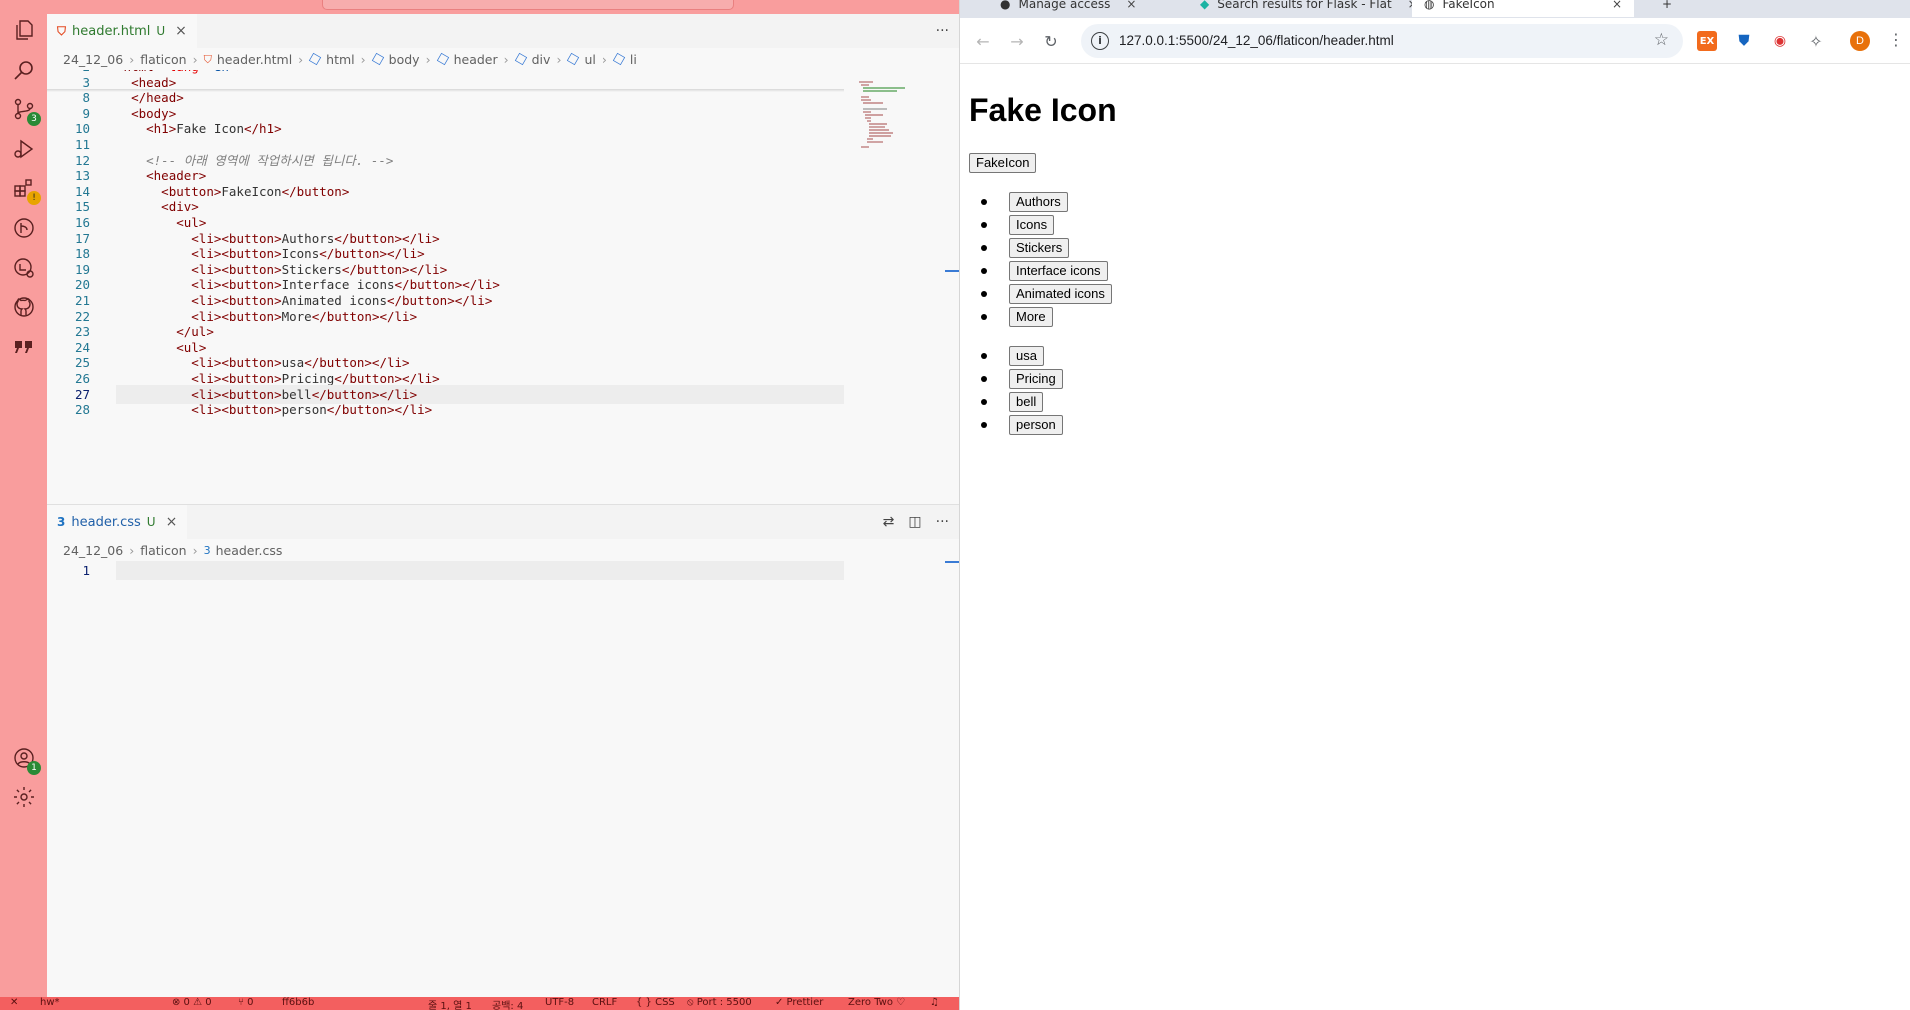 This screenshot has width=1910, height=1010. I want to click on extension-ex-icon: EX, so click(1707, 41).